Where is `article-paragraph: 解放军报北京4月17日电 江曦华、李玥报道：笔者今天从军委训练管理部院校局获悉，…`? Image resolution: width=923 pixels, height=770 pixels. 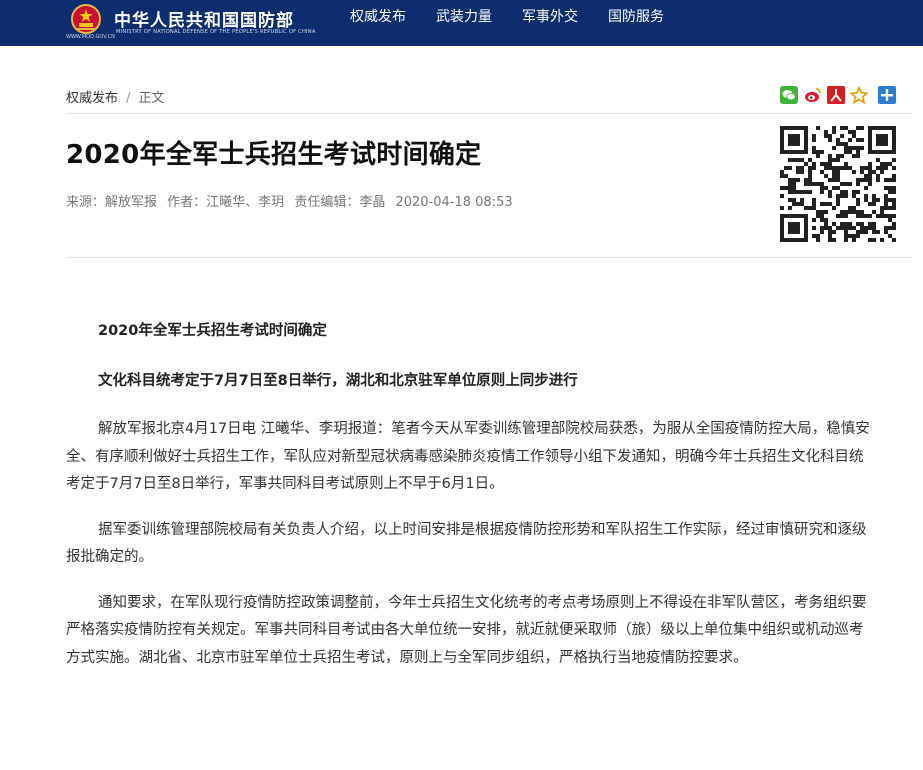 article-paragraph: 解放军报北京4月17日电 江曦华、李玥报道：笔者今天从军委训练管理部院校局获悉，… is located at coordinates (468, 456).